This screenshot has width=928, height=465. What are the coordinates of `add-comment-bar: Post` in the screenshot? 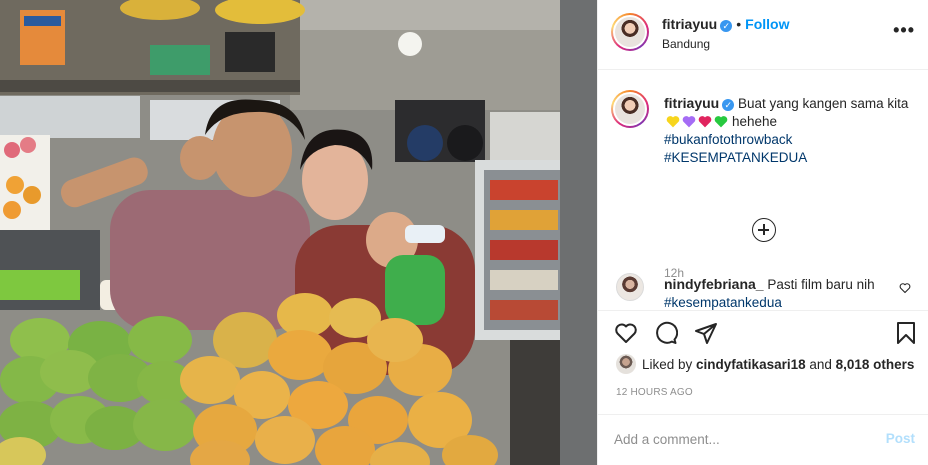 It's located at (763, 439).